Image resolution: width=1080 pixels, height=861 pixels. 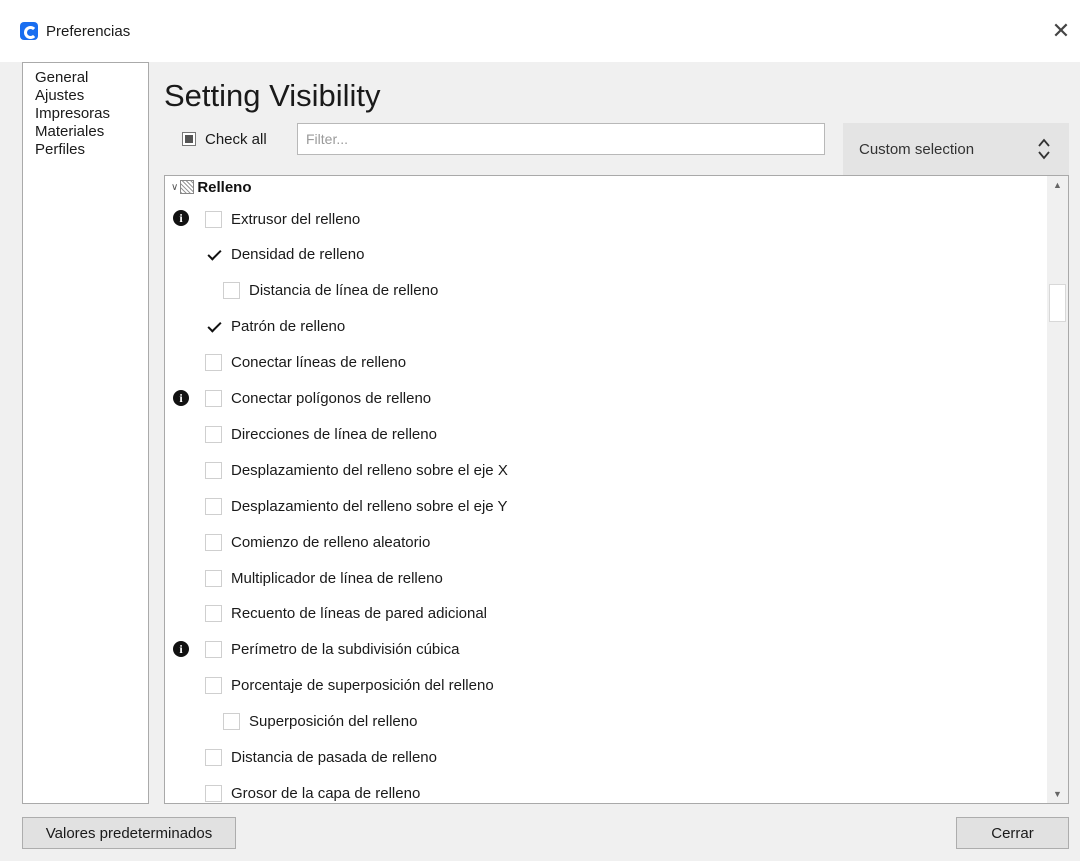 I want to click on vertical-scrollbar: ▲ ▼, so click(x=1057, y=489).